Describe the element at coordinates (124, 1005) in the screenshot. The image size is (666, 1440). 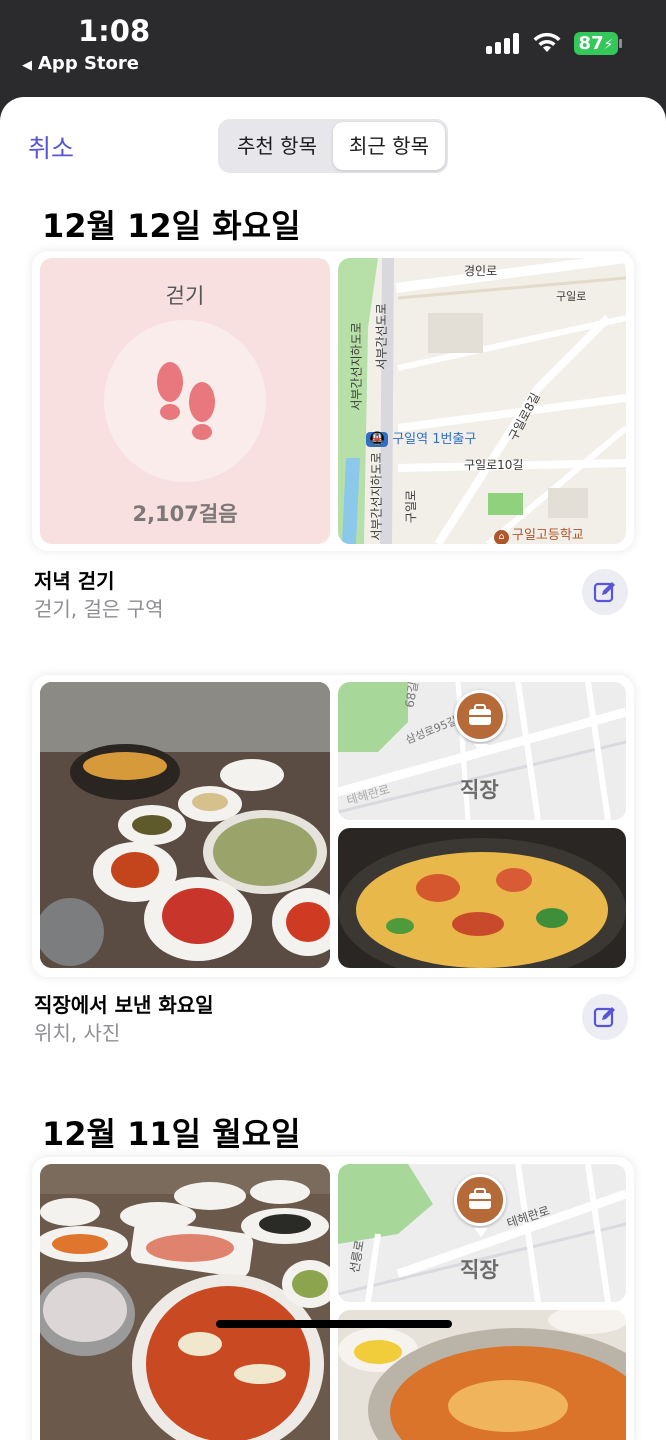
I see `moment-title: 직장에서 보낸 화요일` at that location.